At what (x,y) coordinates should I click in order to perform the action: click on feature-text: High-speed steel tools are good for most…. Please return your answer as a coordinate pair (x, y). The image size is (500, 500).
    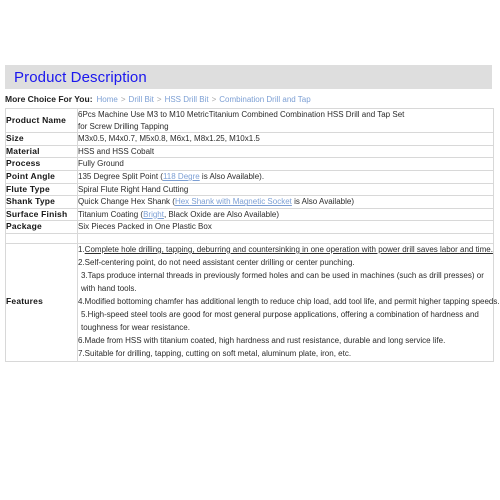
    Looking at the image, I should click on (280, 320).